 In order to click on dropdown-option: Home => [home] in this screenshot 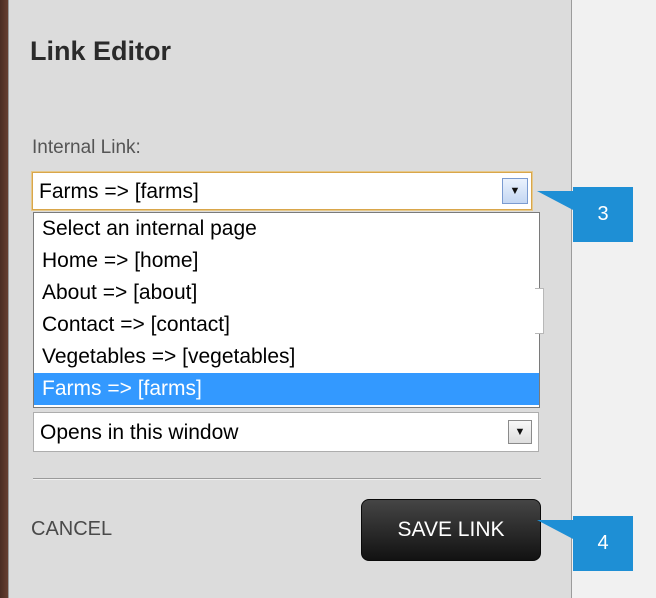, I will do `click(286, 261)`.